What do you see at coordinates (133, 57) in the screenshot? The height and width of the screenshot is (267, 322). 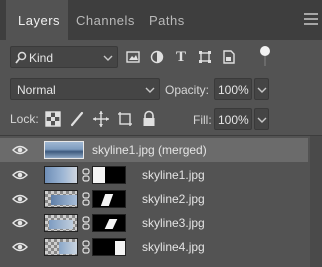 I see `image-filter-icon` at bounding box center [133, 57].